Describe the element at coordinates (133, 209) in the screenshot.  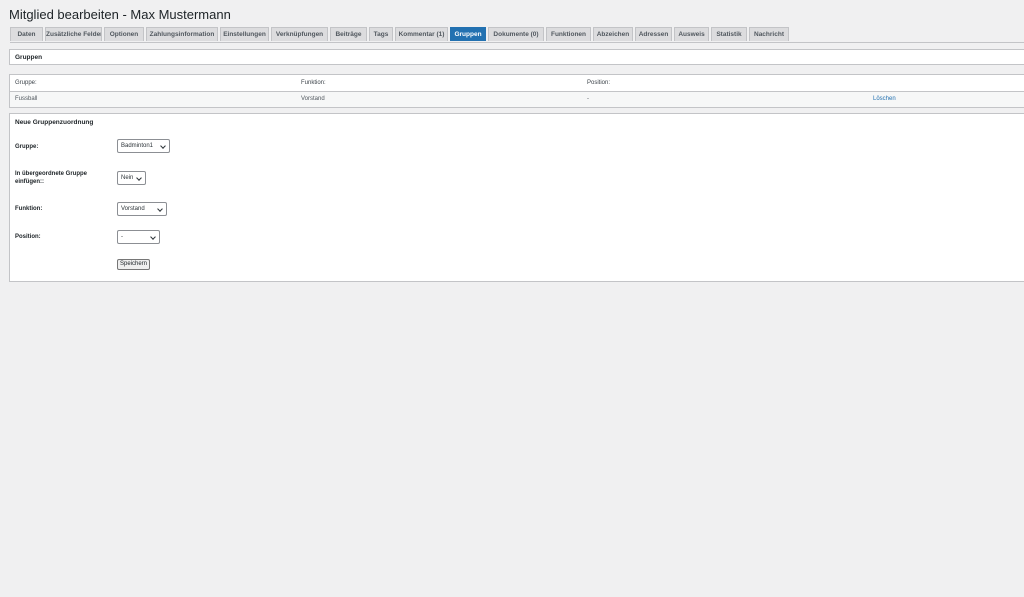
I see `funktion-select-value: Vorstand` at that location.